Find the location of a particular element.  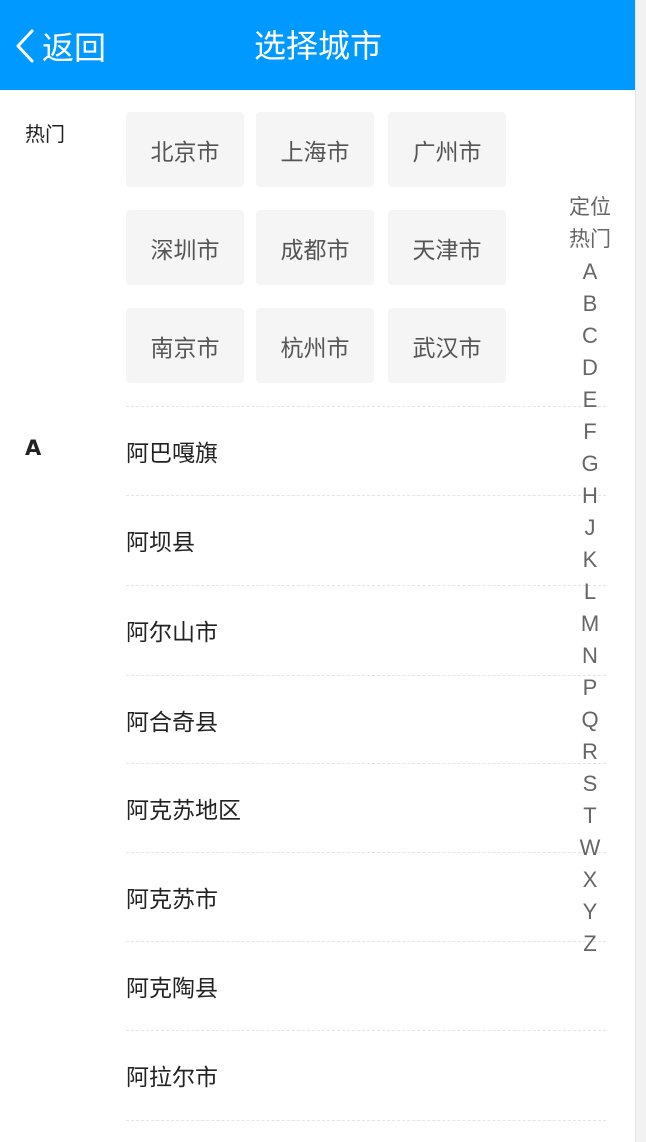

index-item-l: L is located at coordinates (590, 592).